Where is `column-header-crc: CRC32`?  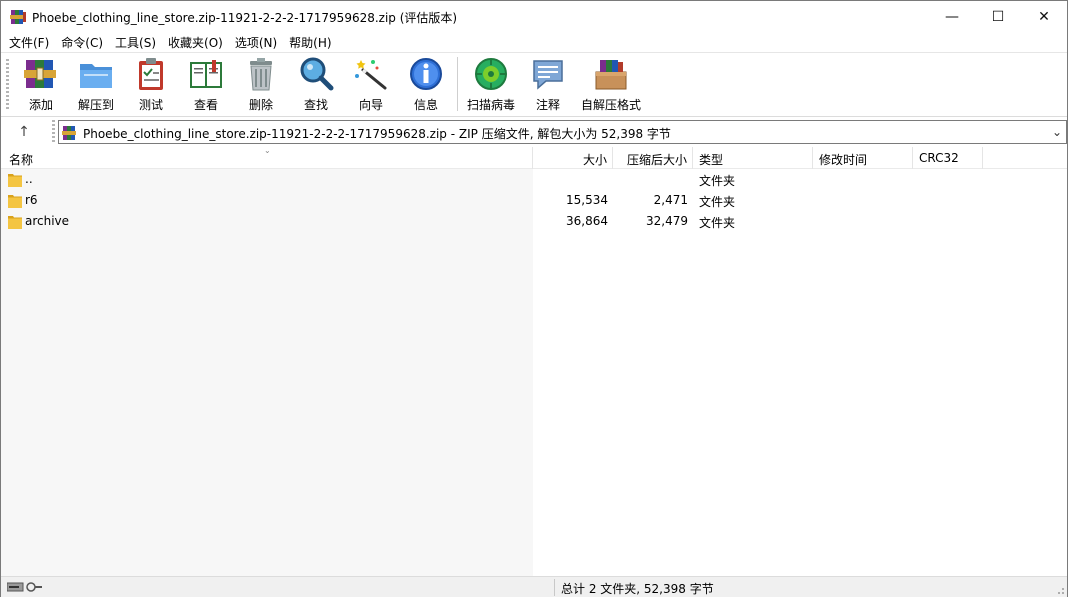
column-header-crc: CRC32 is located at coordinates (948, 158).